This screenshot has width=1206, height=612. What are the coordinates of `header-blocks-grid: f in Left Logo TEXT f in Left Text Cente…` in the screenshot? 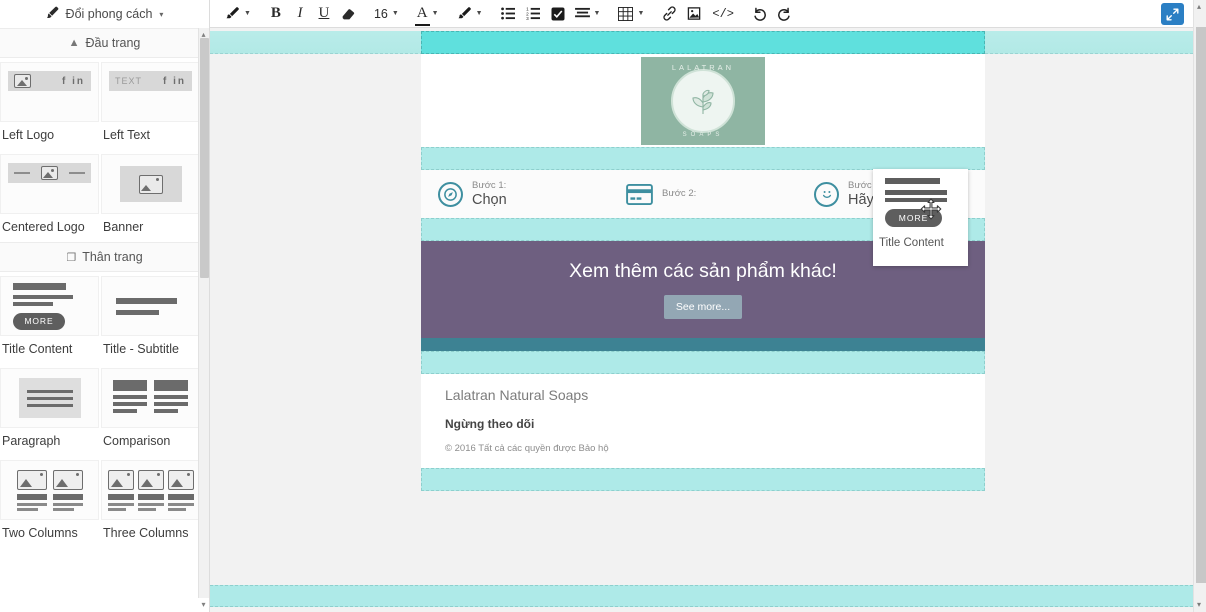 It's located at (104, 150).